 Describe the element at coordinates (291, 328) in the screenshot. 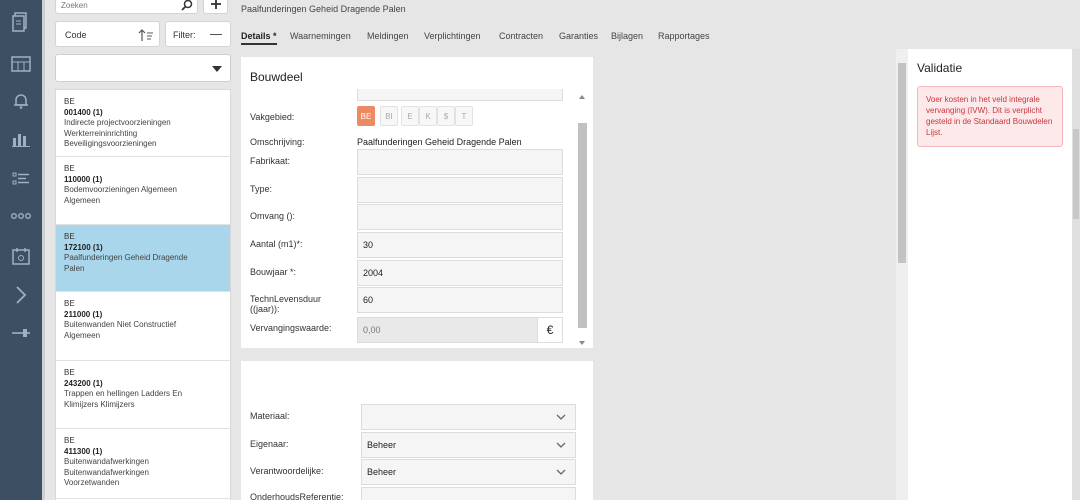

I see `vervangingswaarde-label: Vervangingswaarde:` at that location.